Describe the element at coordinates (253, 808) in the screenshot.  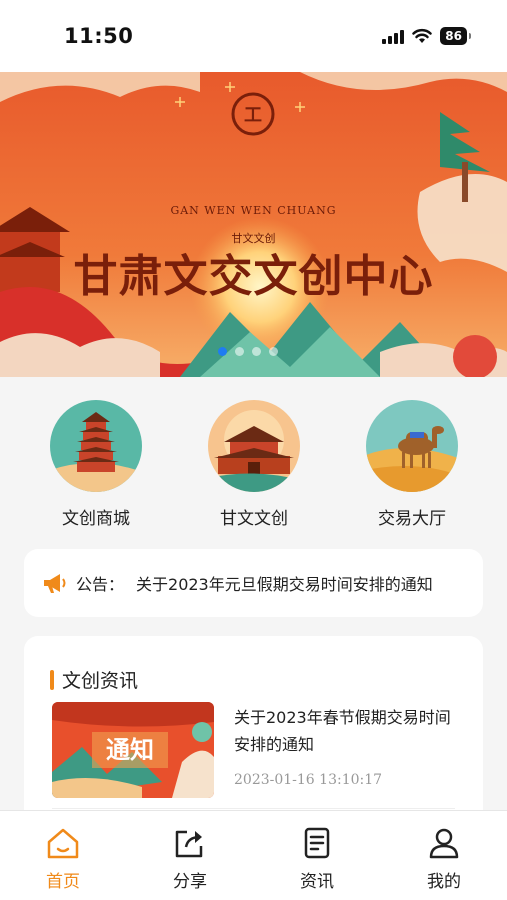
I see `divider` at that location.